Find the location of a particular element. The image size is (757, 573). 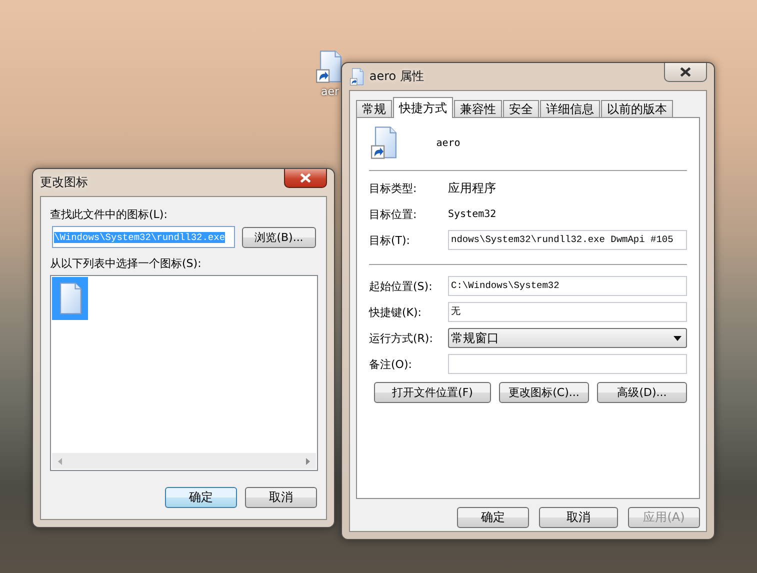

tab: 安全 is located at coordinates (521, 108).